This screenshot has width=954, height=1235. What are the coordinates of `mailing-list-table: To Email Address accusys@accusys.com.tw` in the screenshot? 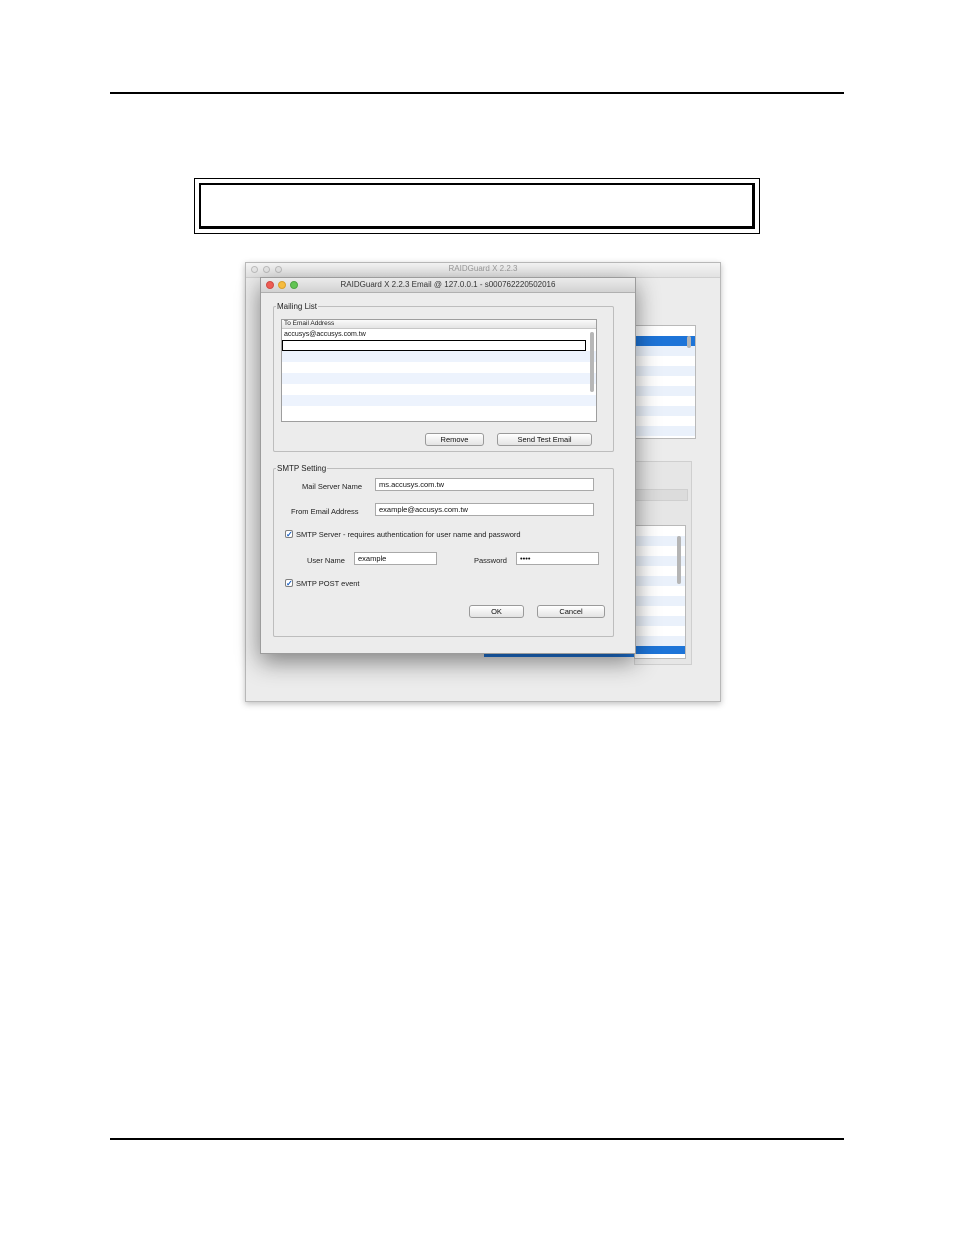 It's located at (439, 370).